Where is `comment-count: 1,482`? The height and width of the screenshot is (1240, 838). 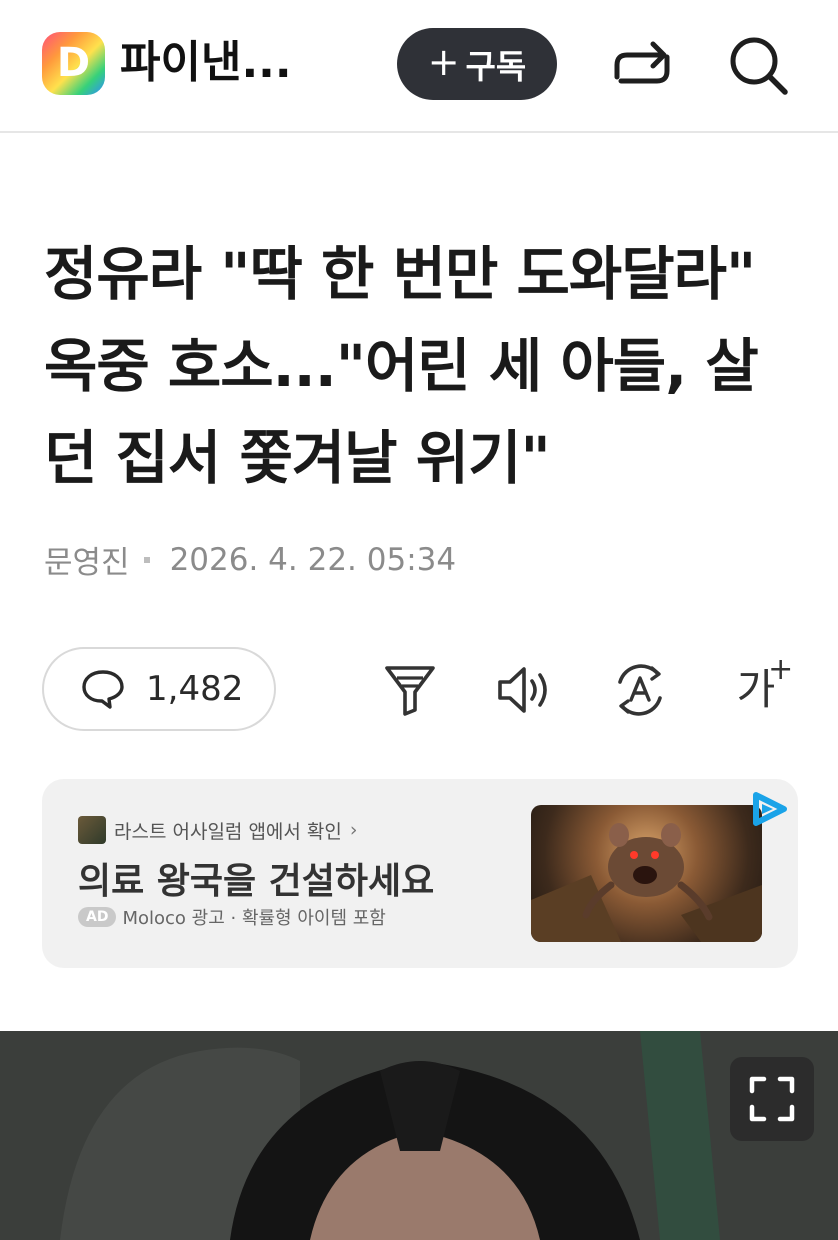
comment-count: 1,482 is located at coordinates (195, 689).